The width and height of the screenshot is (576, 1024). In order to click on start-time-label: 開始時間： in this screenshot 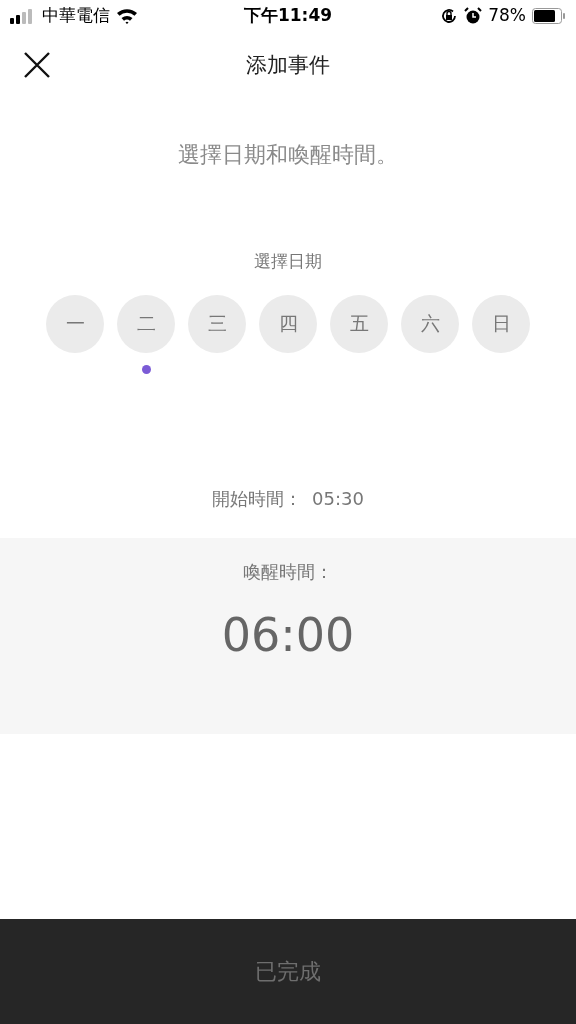, I will do `click(257, 498)`.